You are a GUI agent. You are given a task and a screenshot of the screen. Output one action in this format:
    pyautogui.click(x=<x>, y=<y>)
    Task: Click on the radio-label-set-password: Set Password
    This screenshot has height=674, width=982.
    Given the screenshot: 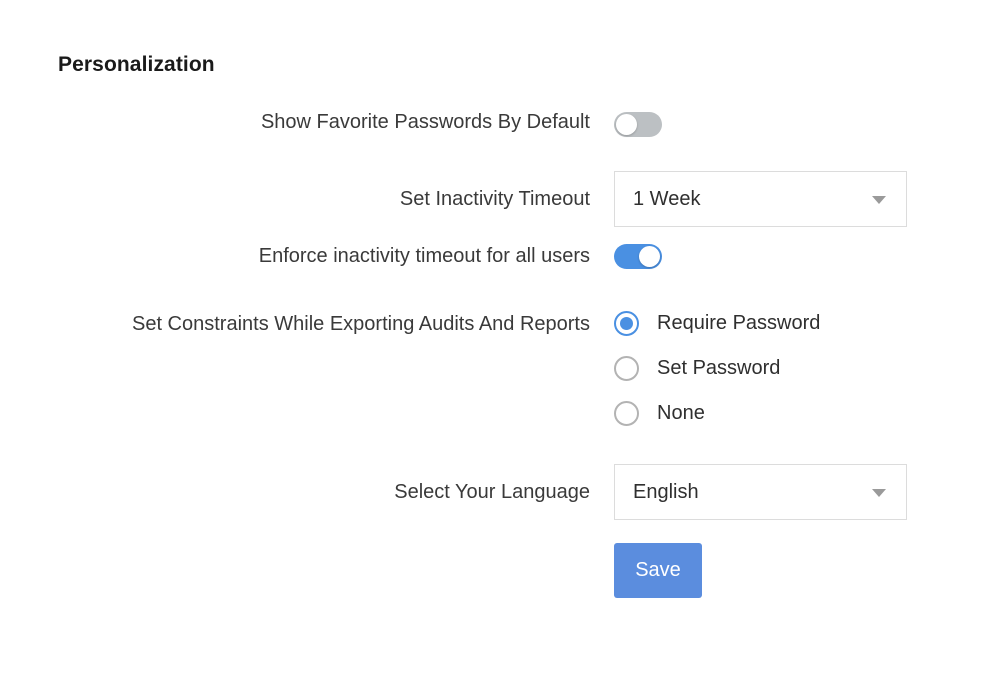 What is the action you would take?
    pyautogui.click(x=719, y=368)
    